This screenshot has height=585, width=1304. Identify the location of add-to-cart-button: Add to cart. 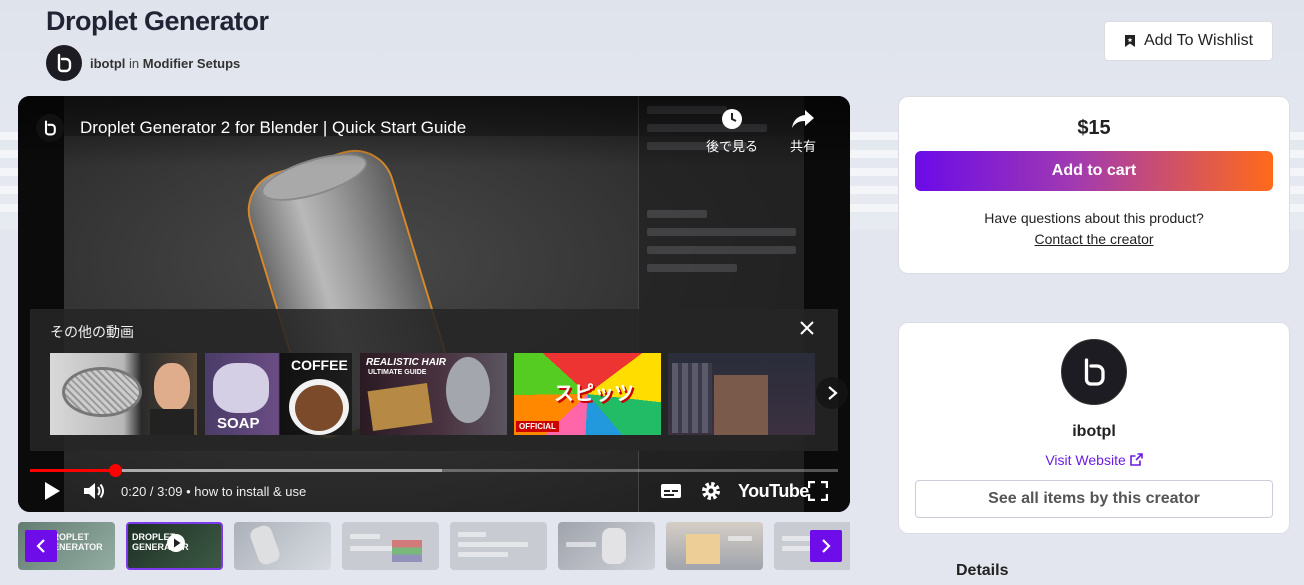
(1094, 171).